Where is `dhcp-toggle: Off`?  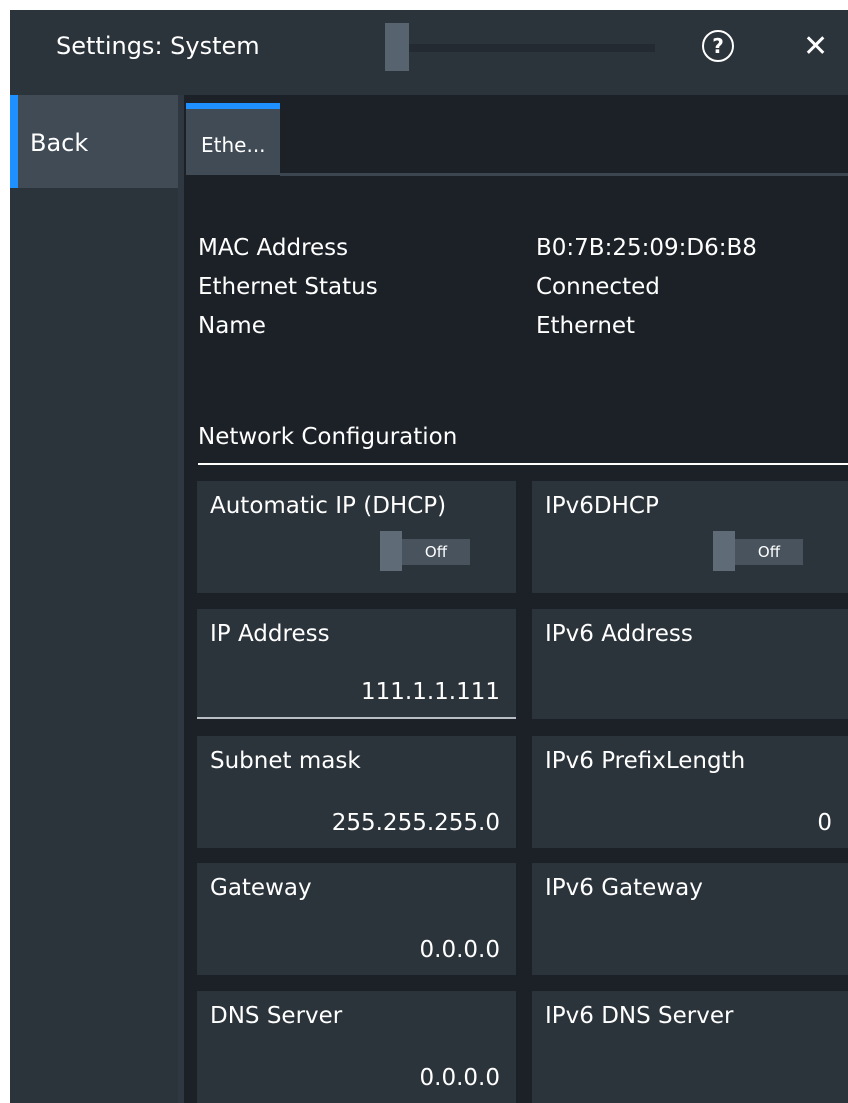
dhcp-toggle: Off is located at coordinates (425, 551).